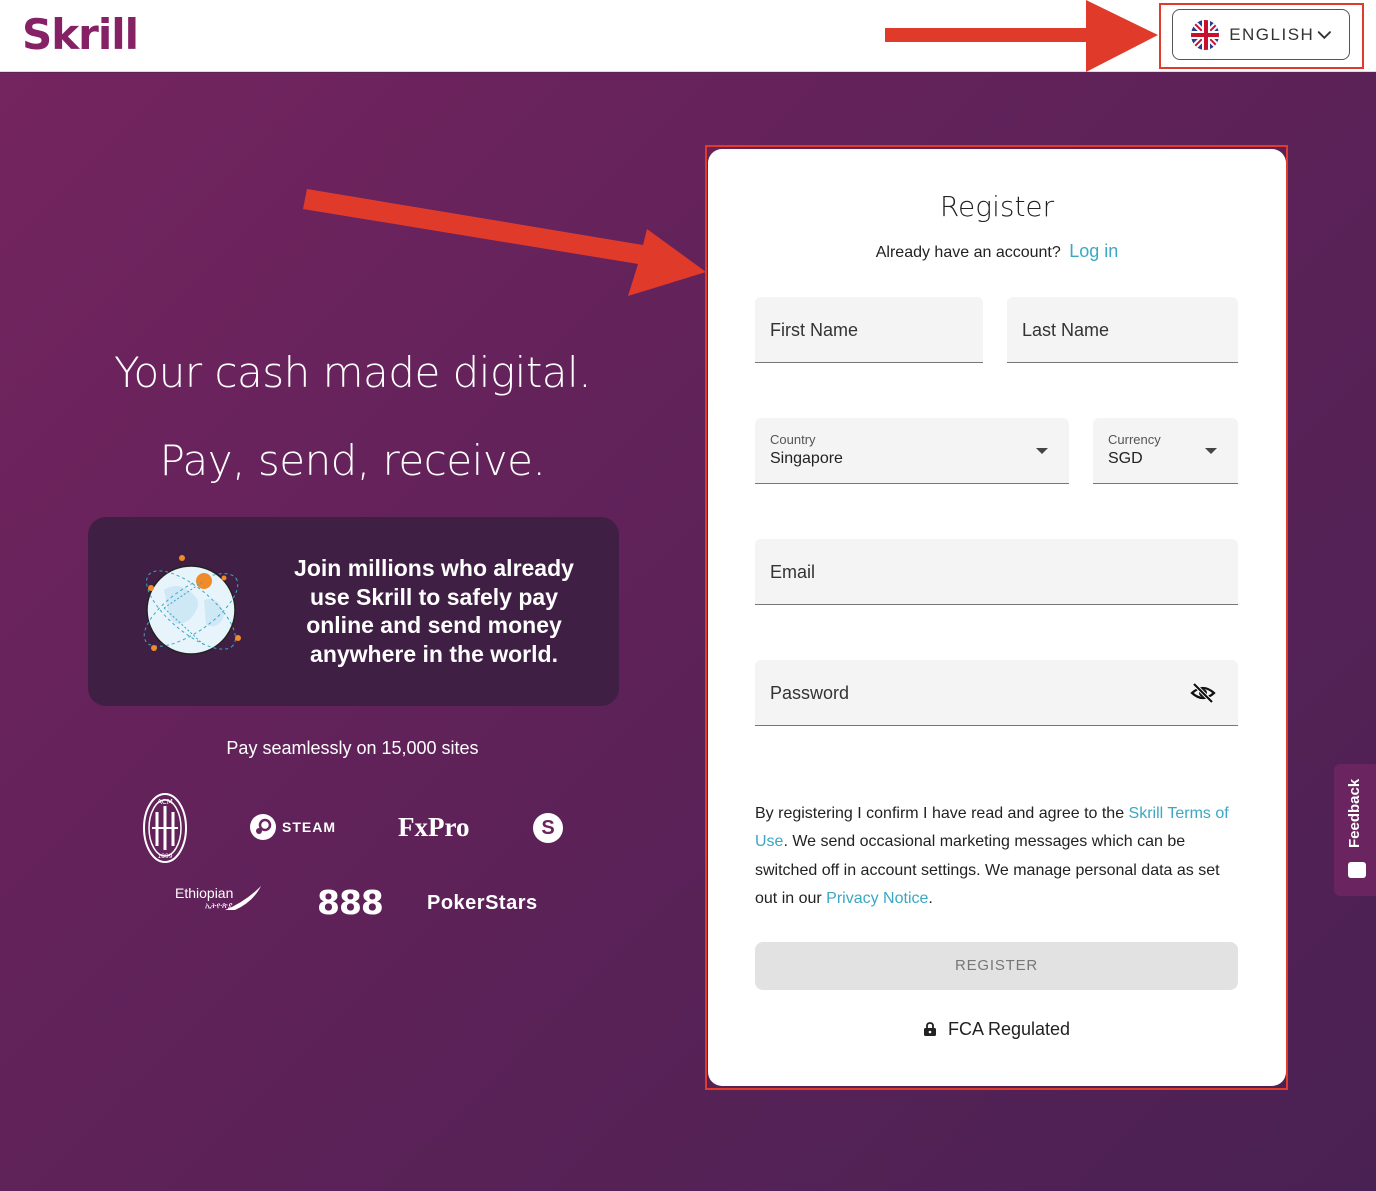 This screenshot has height=1191, width=1376. I want to click on feedback-icon, so click(1357, 870).